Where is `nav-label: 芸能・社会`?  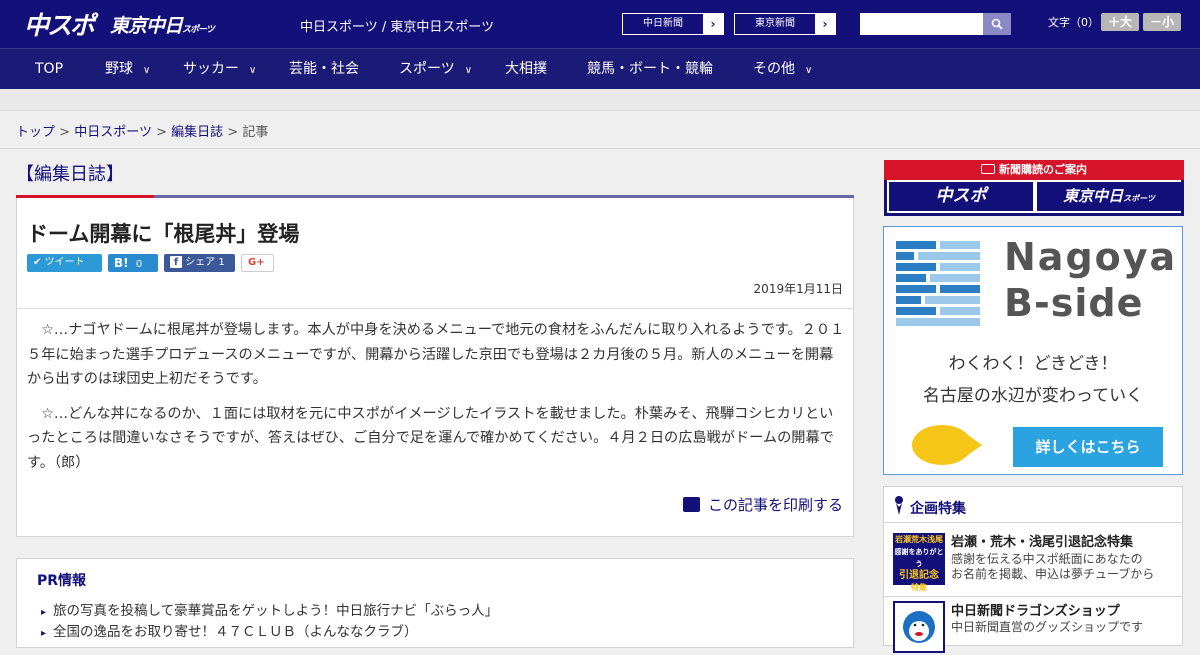 nav-label: 芸能・社会 is located at coordinates (324, 69).